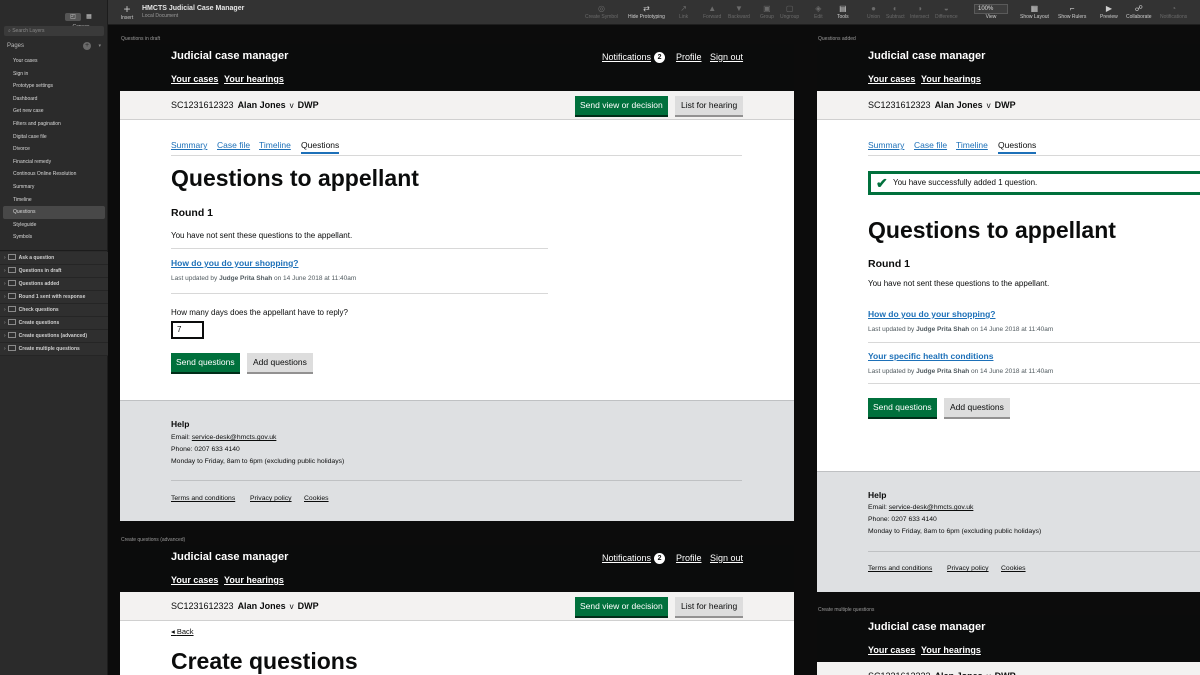 The width and height of the screenshot is (1200, 675). Describe the element at coordinates (54, 31) in the screenshot. I see `search-layers-input: ⌕ Search Layers` at that location.